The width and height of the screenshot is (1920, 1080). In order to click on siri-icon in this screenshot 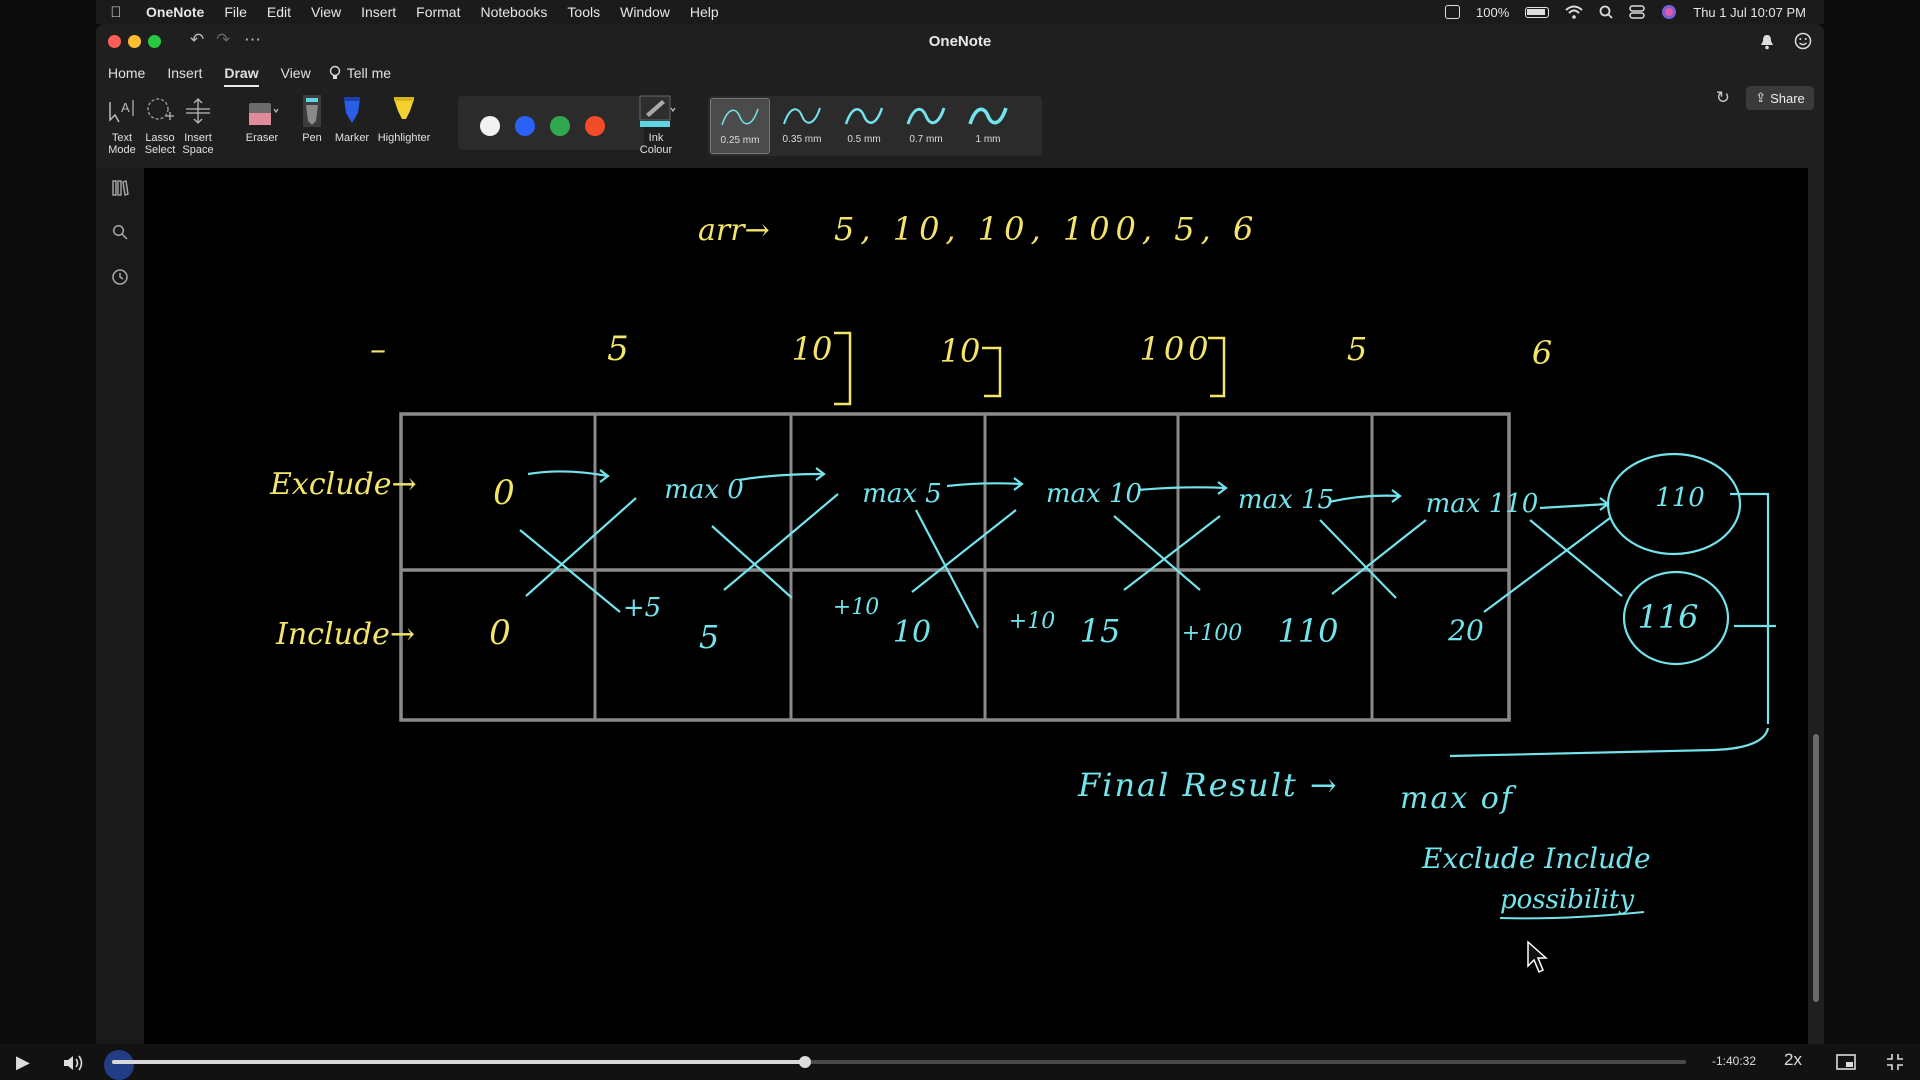, I will do `click(1669, 12)`.